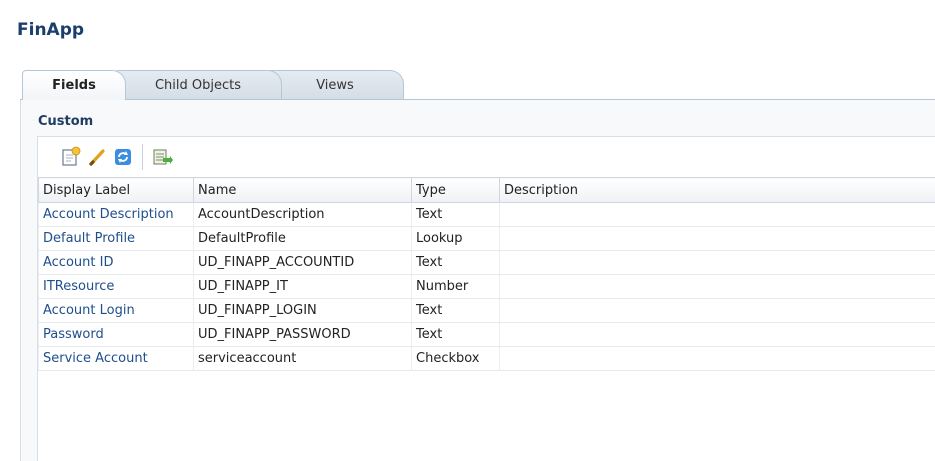  I want to click on app-title: FinApp, so click(51, 30).